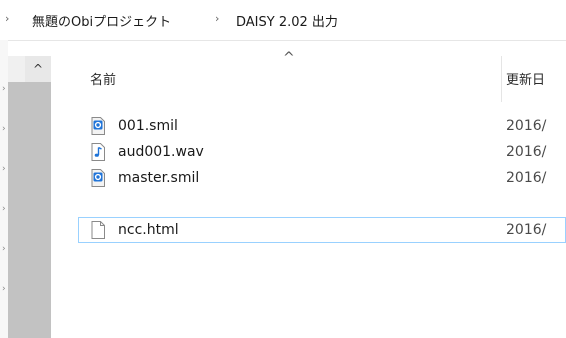 The height and width of the screenshot is (338, 566). I want to click on blank-document-icon, so click(98, 230).